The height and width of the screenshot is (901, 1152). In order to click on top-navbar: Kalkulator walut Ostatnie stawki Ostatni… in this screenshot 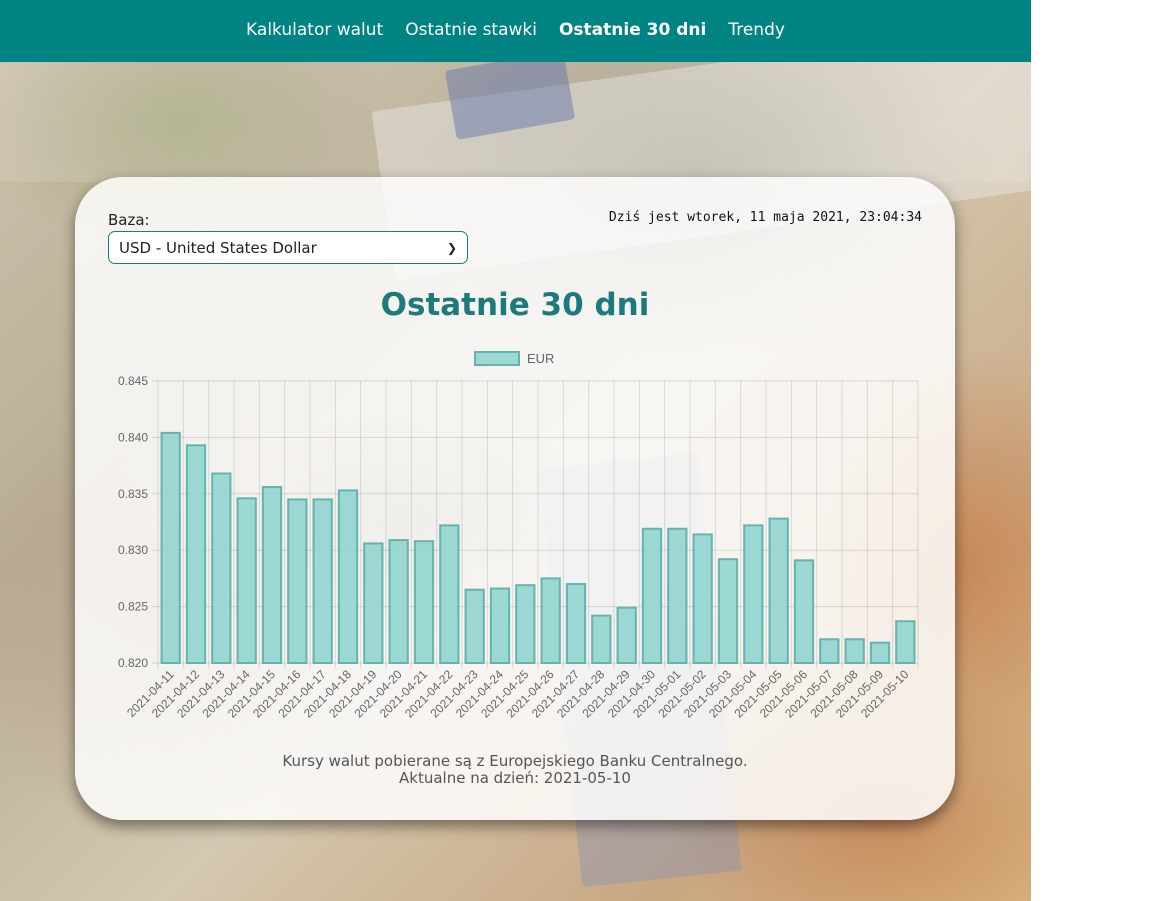, I will do `click(515, 31)`.